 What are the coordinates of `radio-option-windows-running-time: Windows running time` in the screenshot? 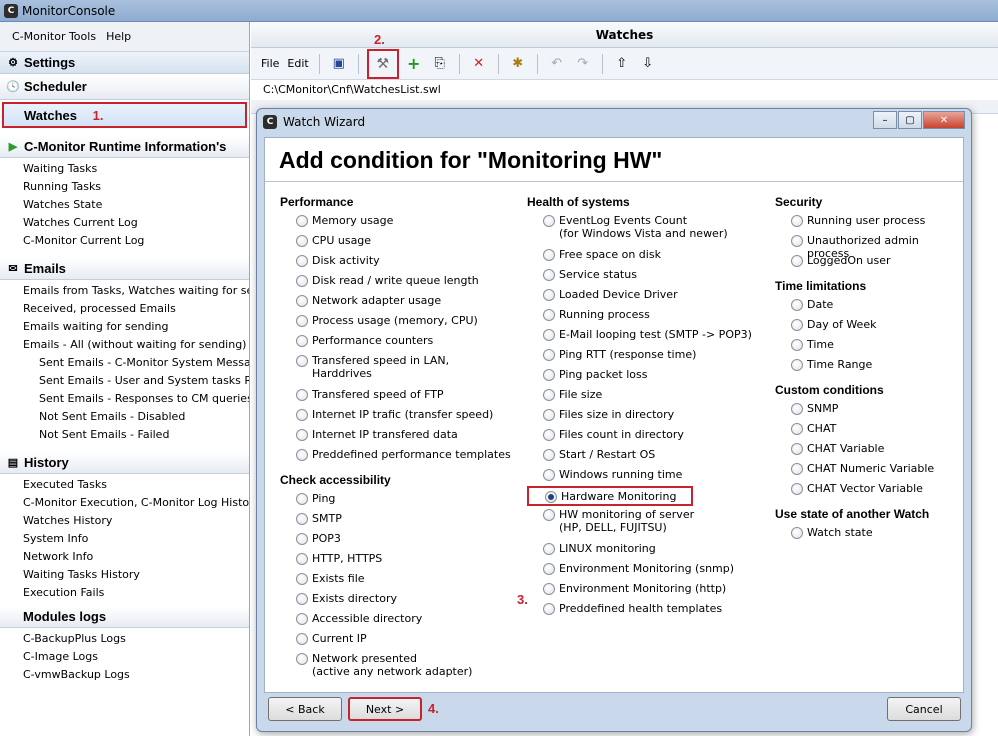 It's located at (647, 476).